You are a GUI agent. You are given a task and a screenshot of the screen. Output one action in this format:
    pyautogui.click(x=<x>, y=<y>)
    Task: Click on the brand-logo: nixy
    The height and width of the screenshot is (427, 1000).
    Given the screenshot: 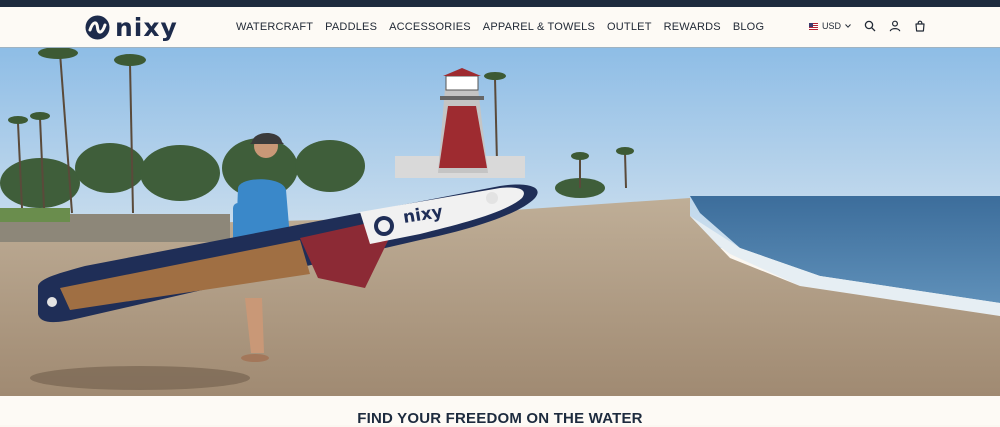 What is the action you would take?
    pyautogui.click(x=131, y=27)
    